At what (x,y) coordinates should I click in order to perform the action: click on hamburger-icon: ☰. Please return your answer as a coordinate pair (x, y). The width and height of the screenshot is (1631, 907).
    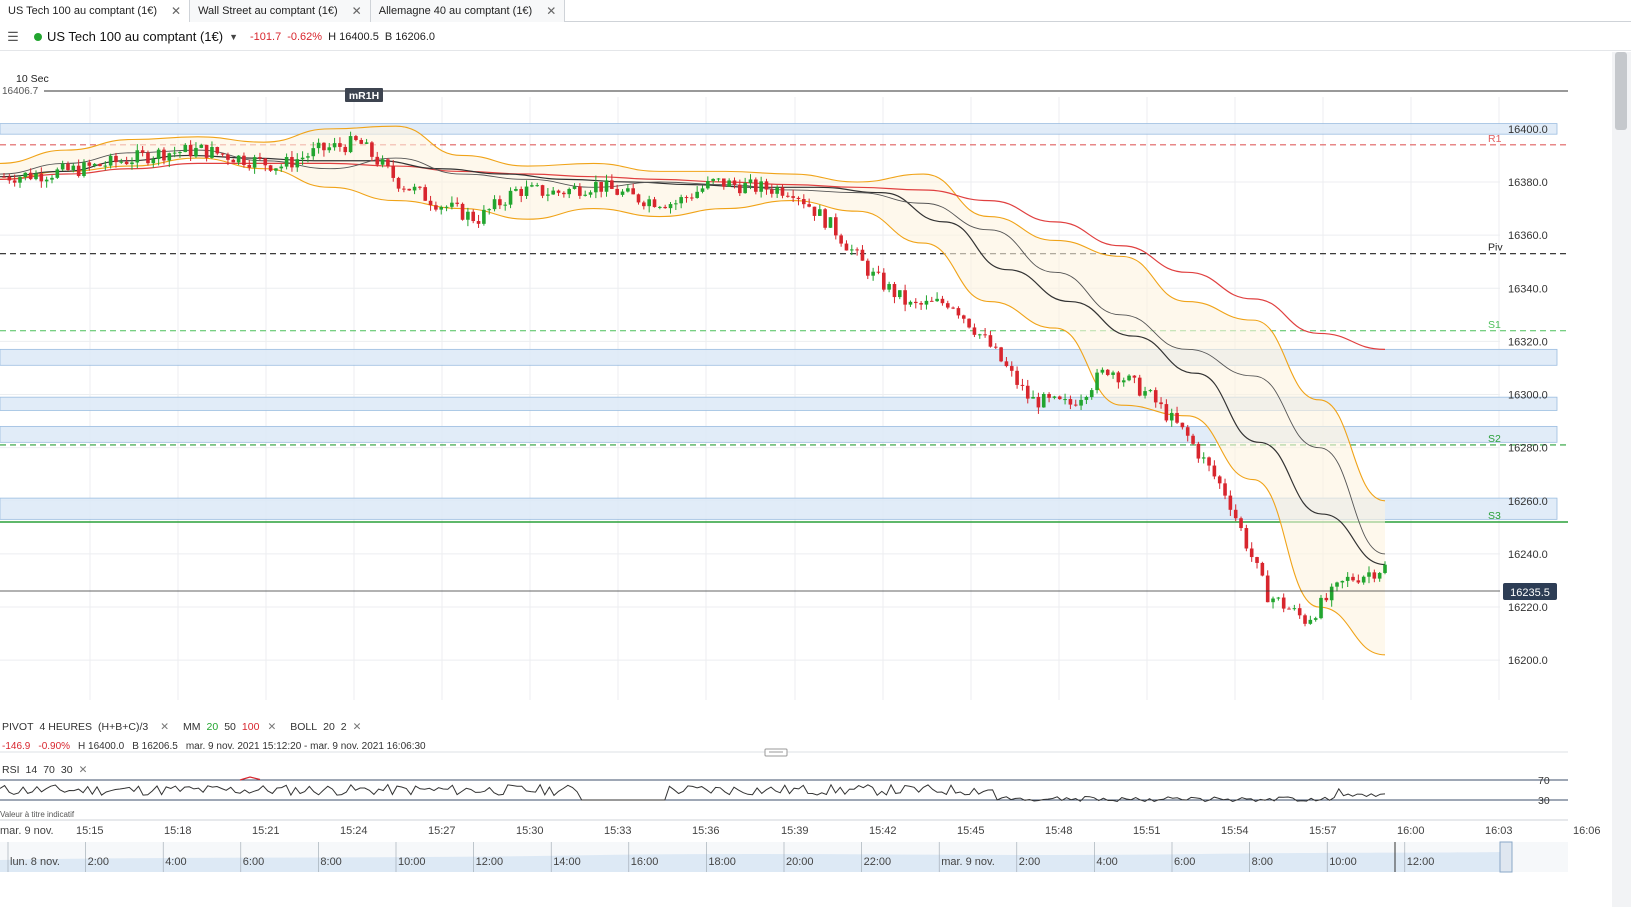
    Looking at the image, I should click on (13, 37).